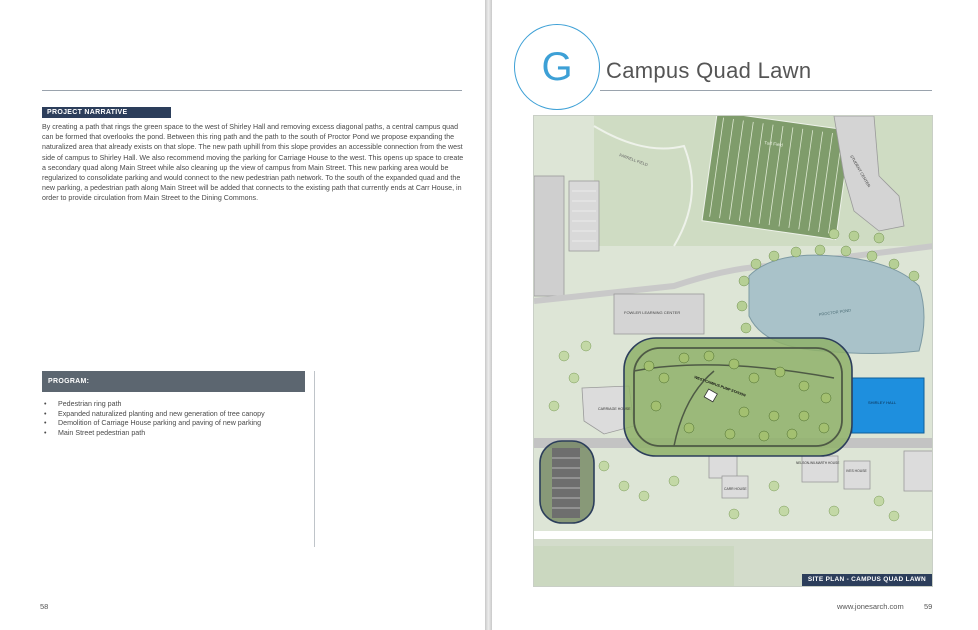  Describe the element at coordinates (735, 489) in the screenshot. I see `carr-house-label: CARR HOUSE` at that location.